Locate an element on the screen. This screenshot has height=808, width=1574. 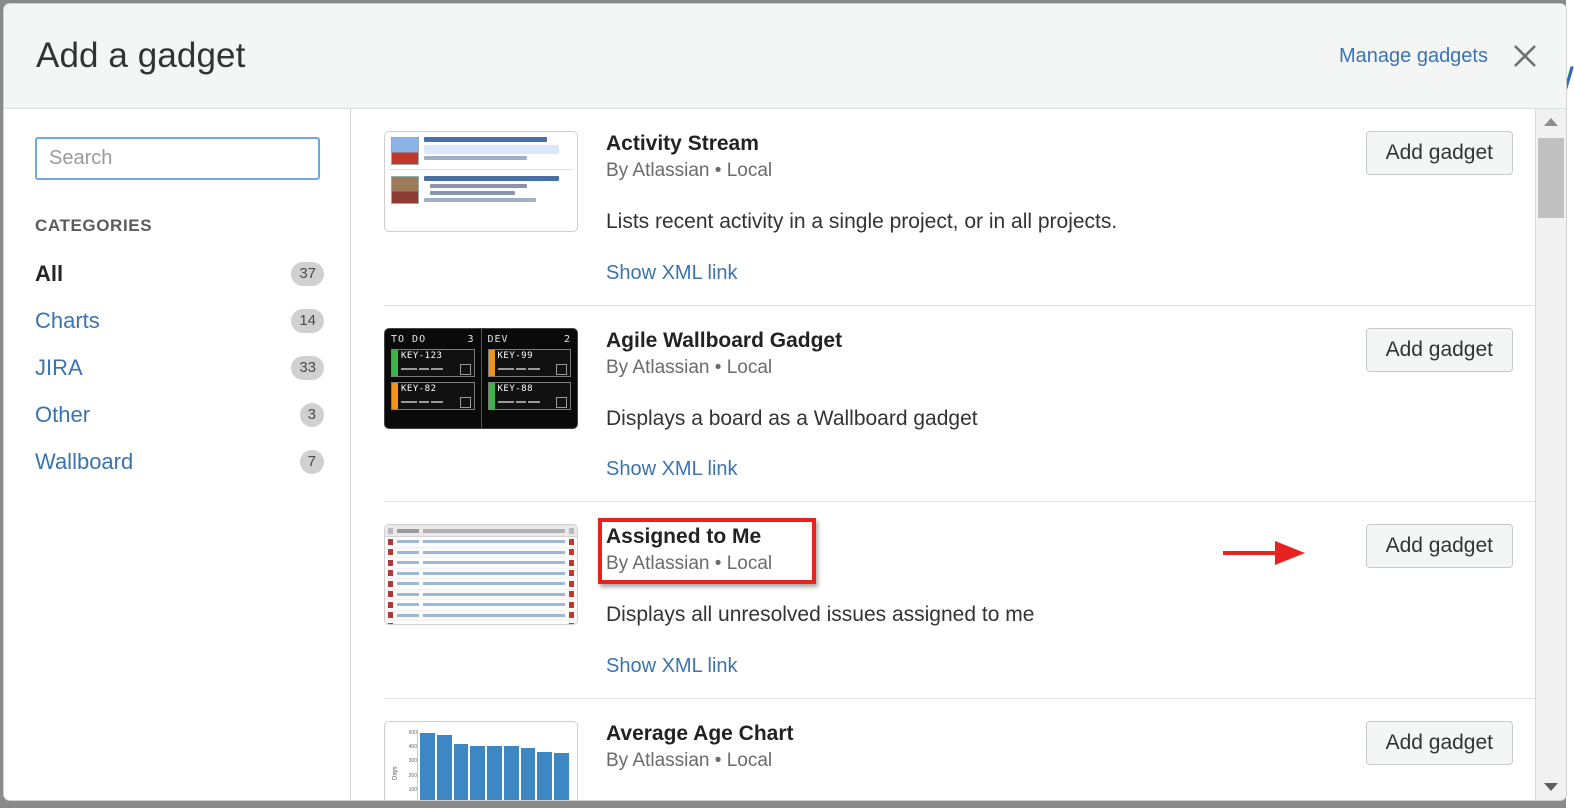
wallboard-card: KEY-82 is located at coordinates (433, 395).